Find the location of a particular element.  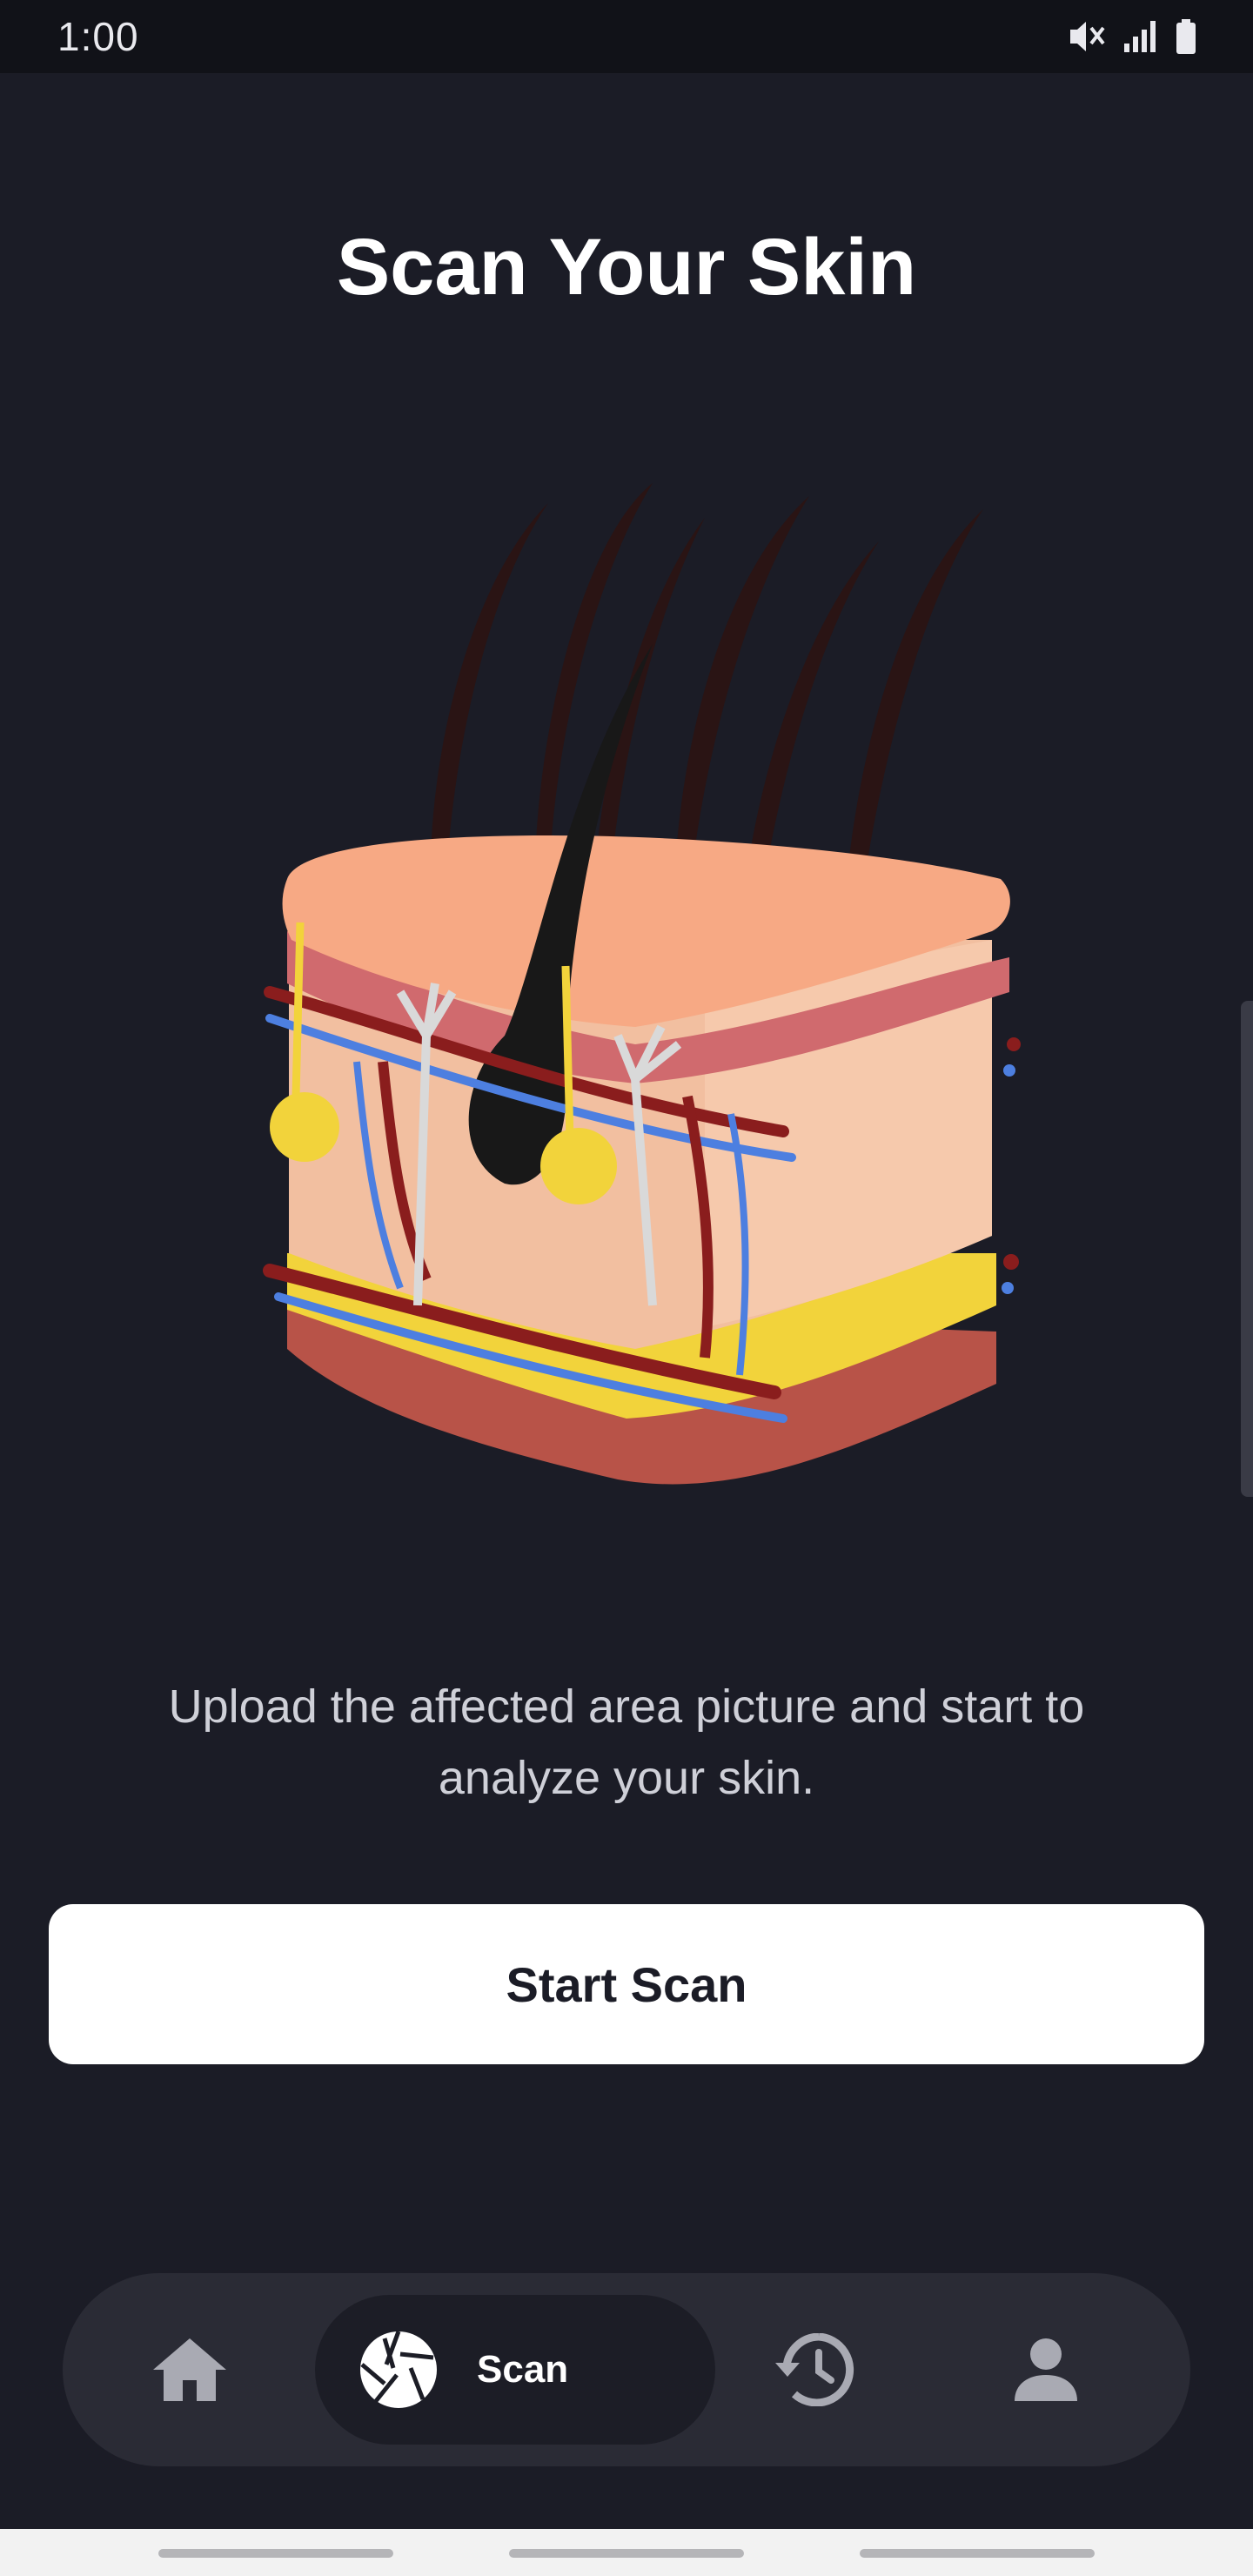

home-icon is located at coordinates (189, 2369).